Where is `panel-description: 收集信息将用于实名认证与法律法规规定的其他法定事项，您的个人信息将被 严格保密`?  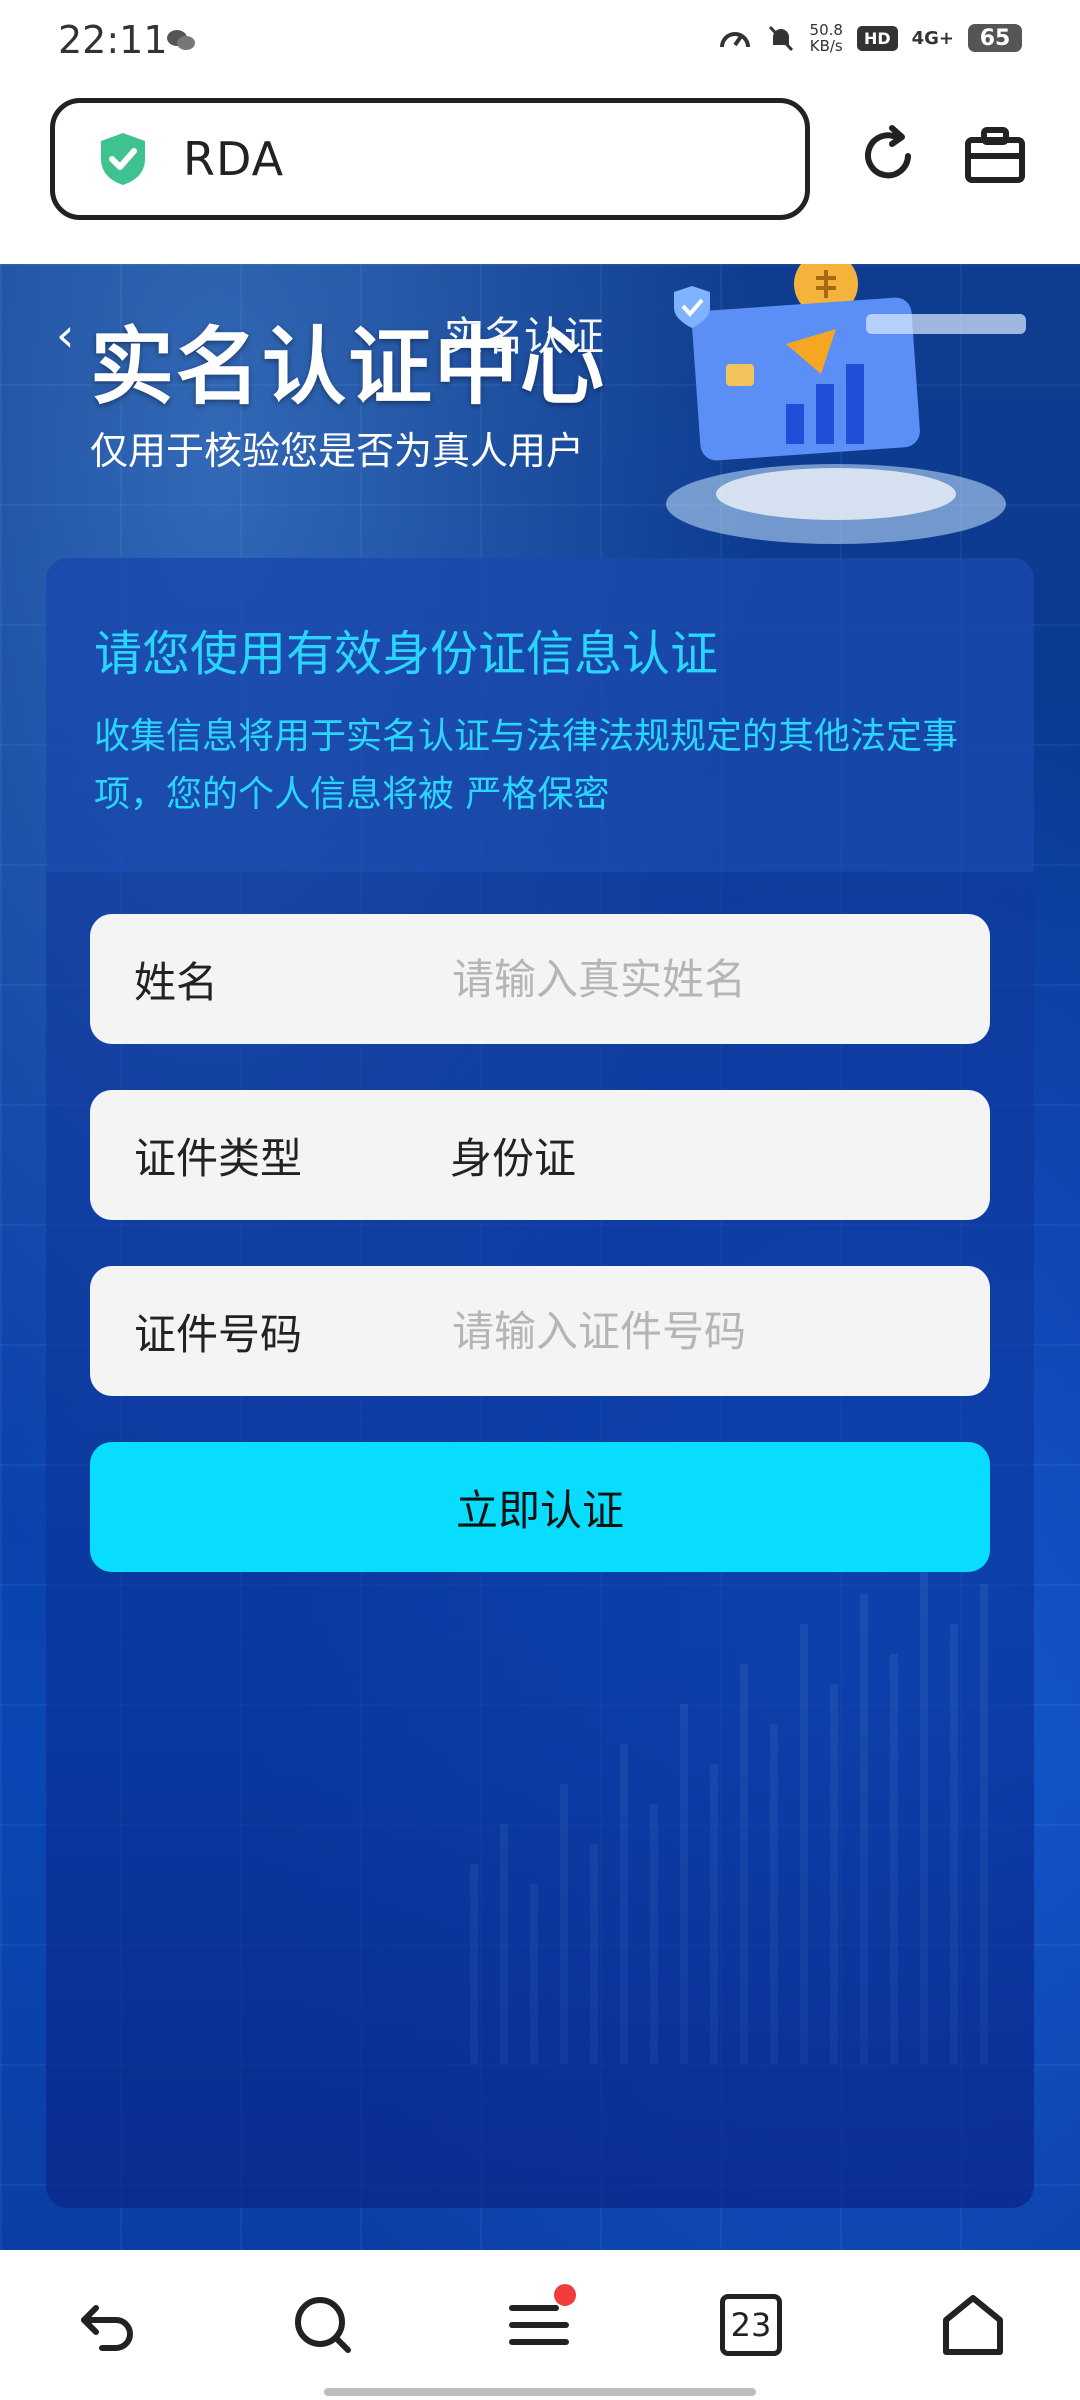
panel-description: 收集信息将用于实名认证与法律法规规定的其他法定事项，您的个人信息将被 严格保密 is located at coordinates (526, 765).